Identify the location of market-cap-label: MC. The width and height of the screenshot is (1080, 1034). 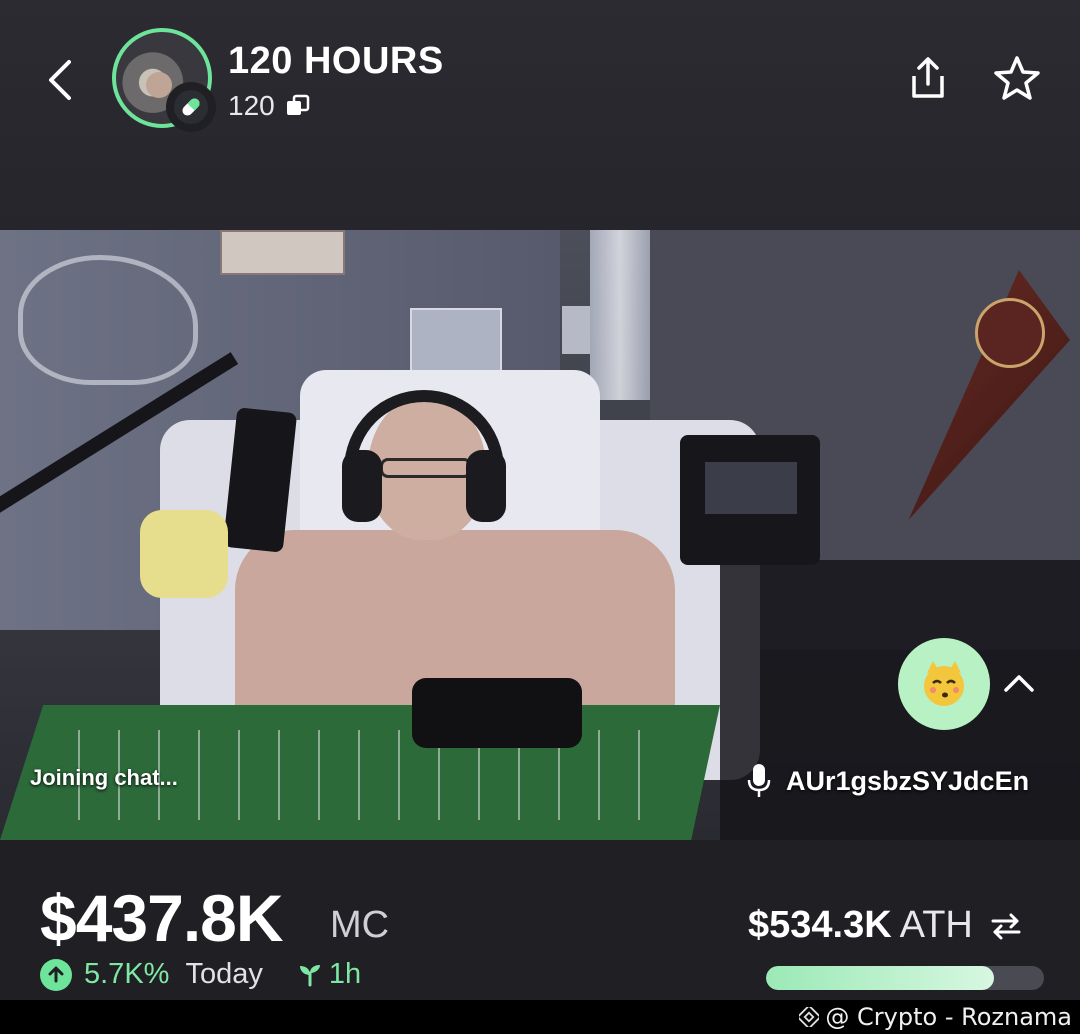
(360, 925).